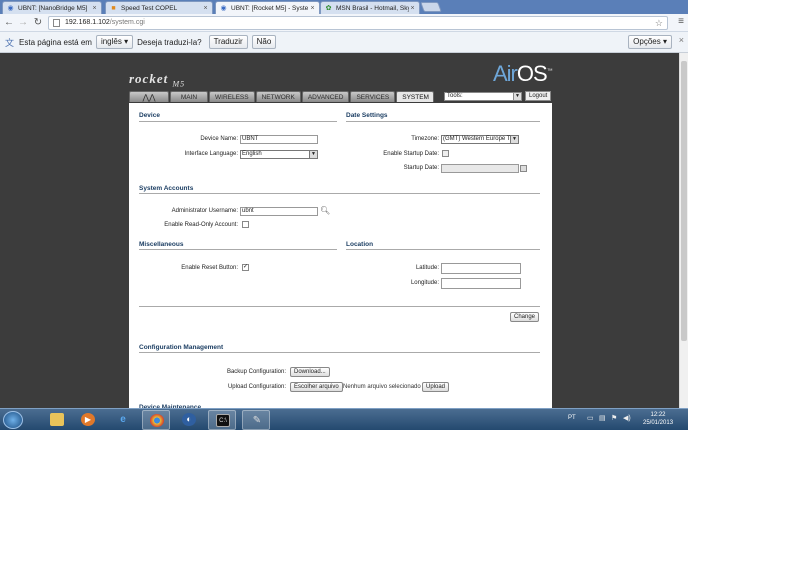 The image size is (800, 580). What do you see at coordinates (316, 387) in the screenshot?
I see `choose-file-button: Escolher arquivo` at bounding box center [316, 387].